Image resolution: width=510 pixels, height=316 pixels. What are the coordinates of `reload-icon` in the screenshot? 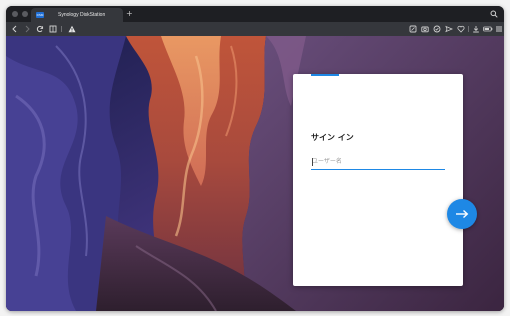 It's located at (40, 29).